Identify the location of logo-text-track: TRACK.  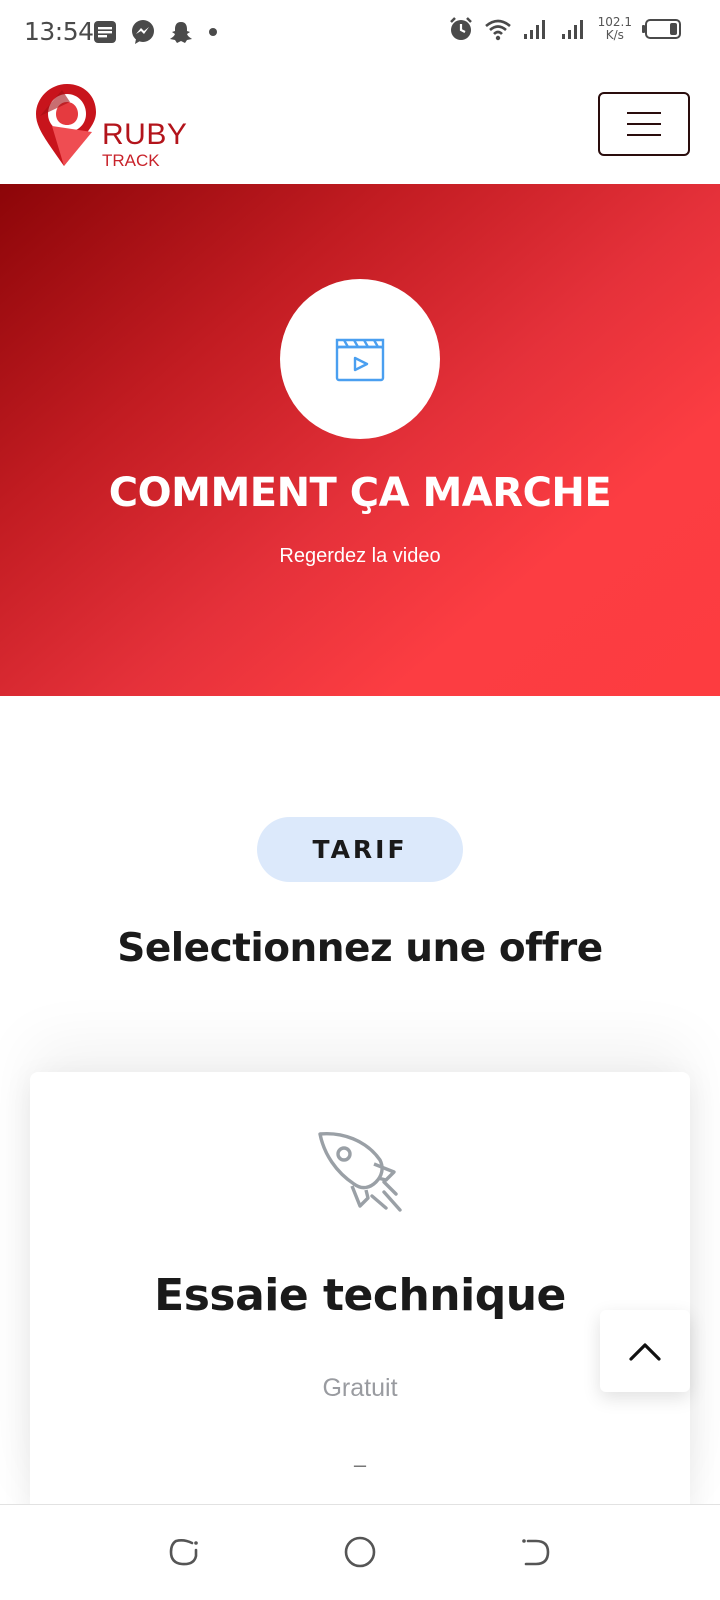
(131, 160).